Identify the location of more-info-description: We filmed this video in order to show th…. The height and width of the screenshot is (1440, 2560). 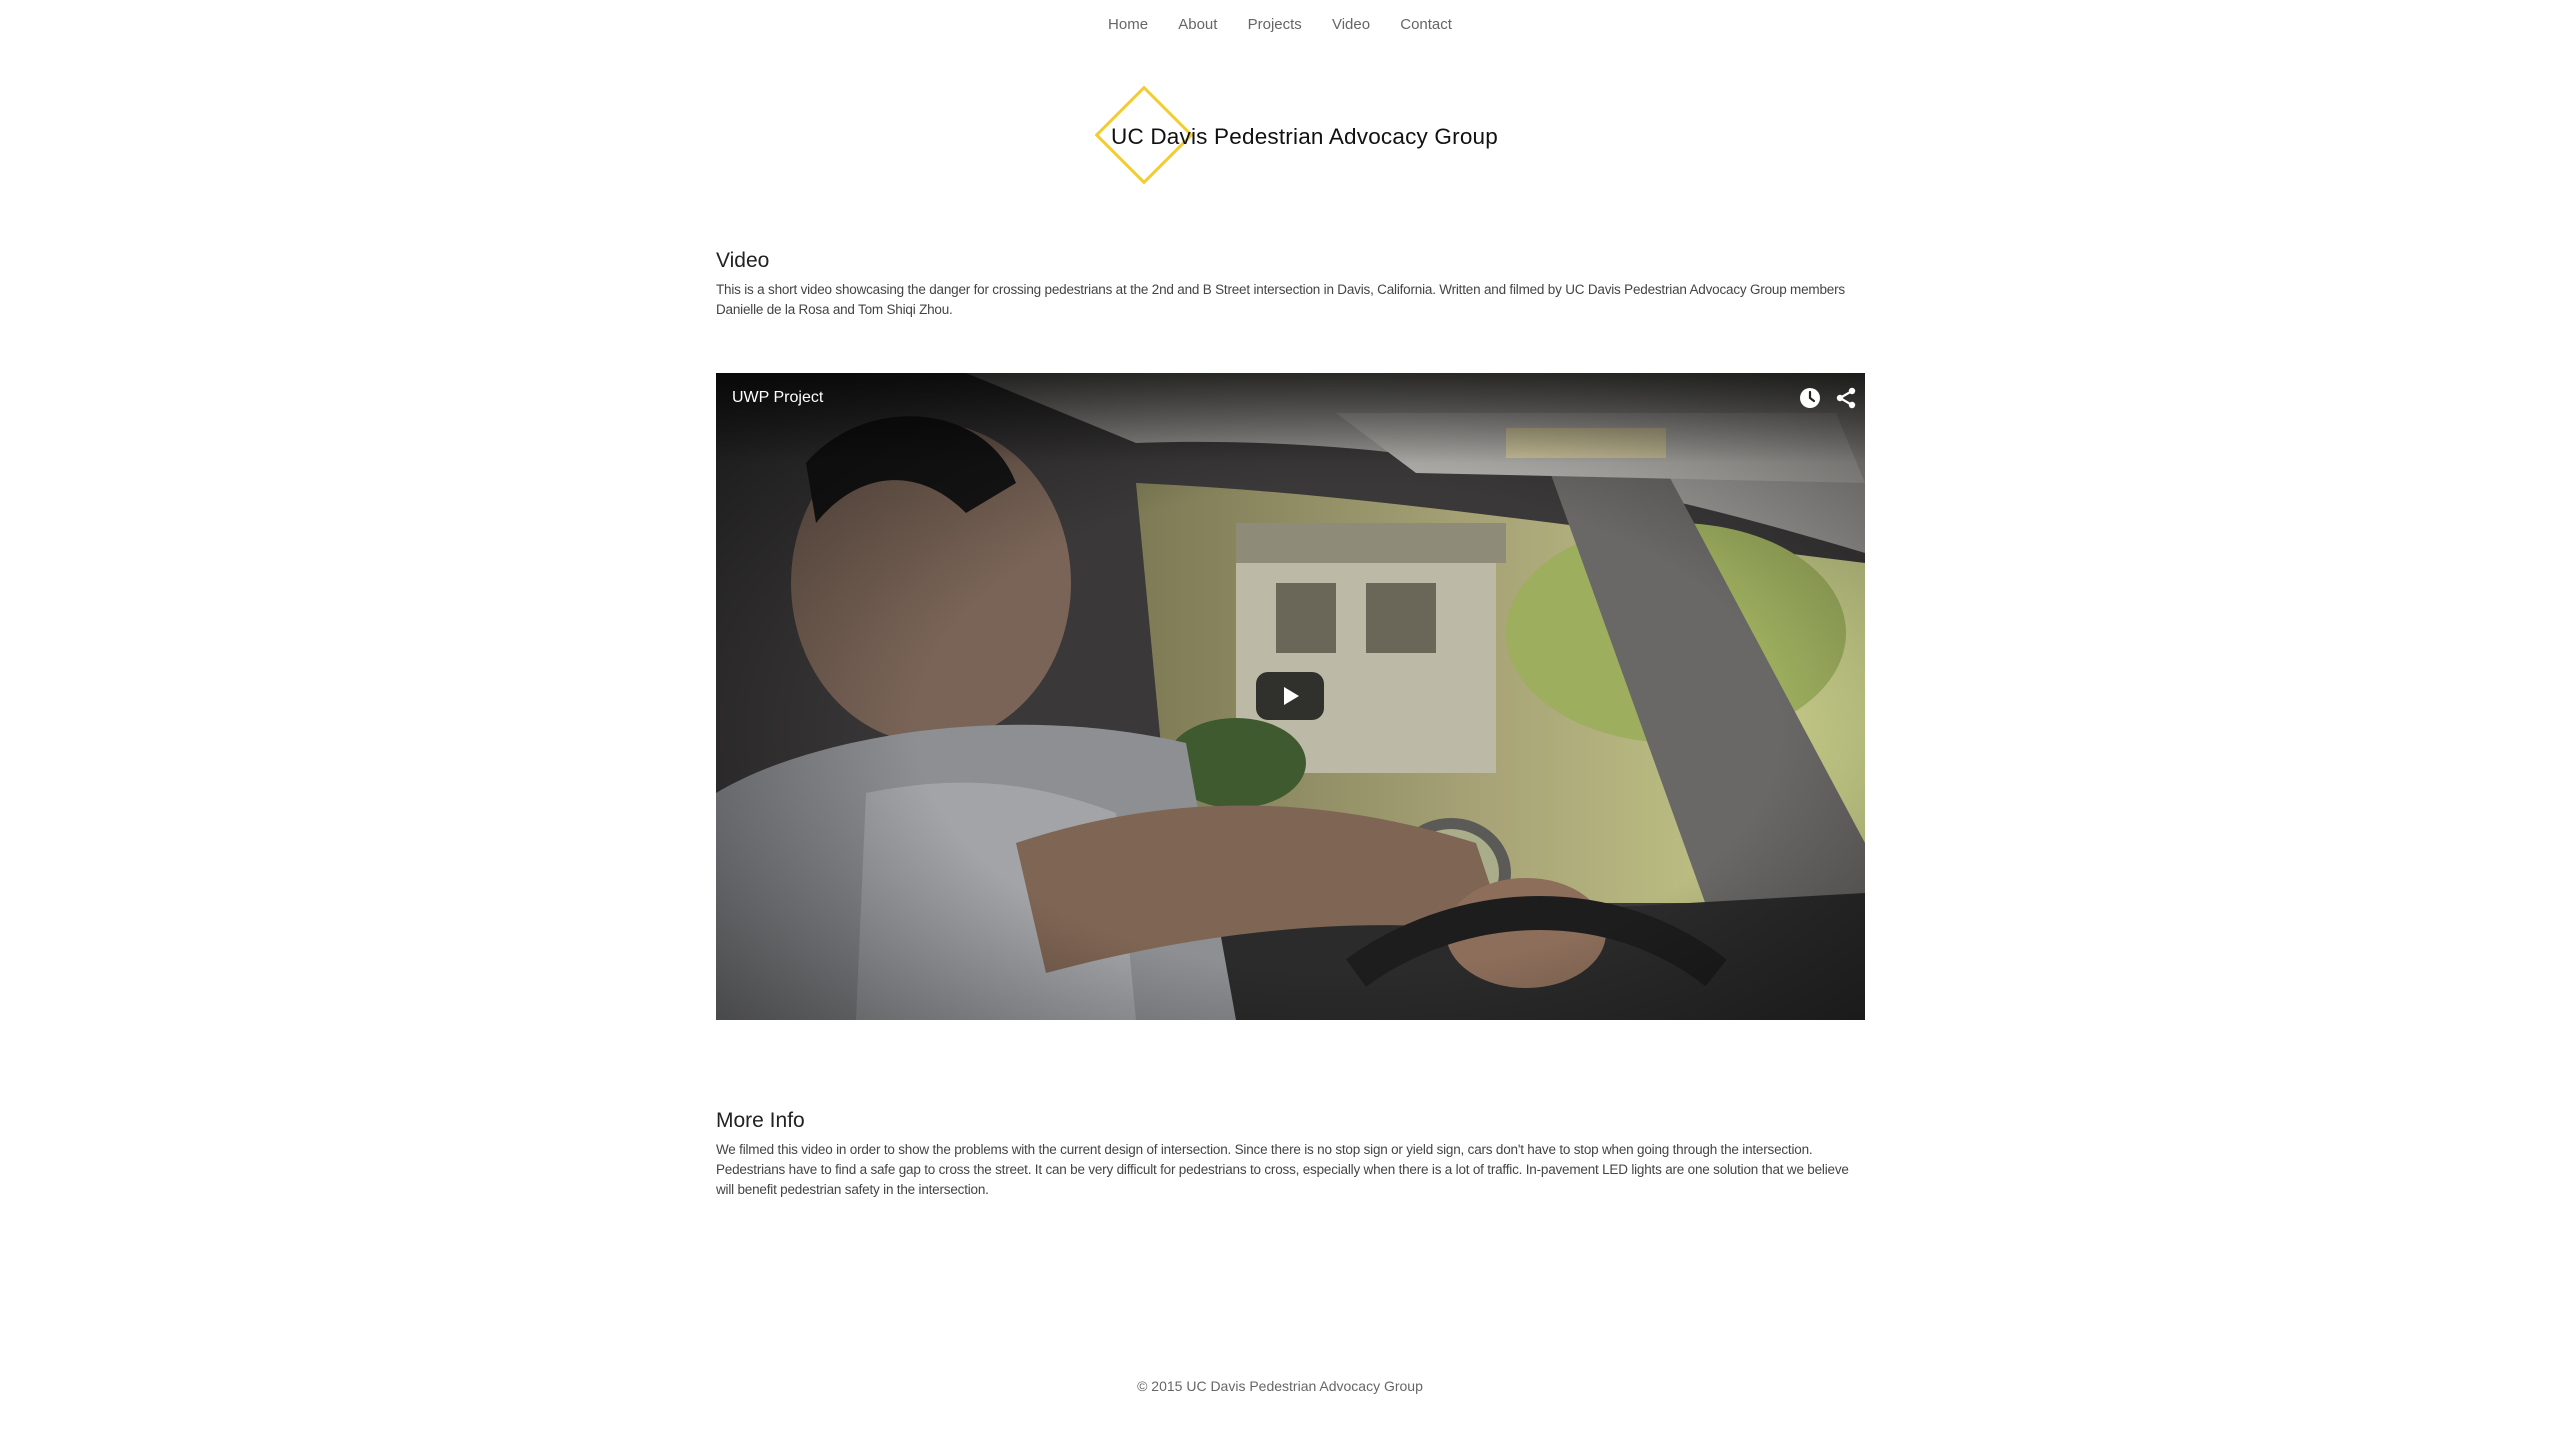
(1282, 1169).